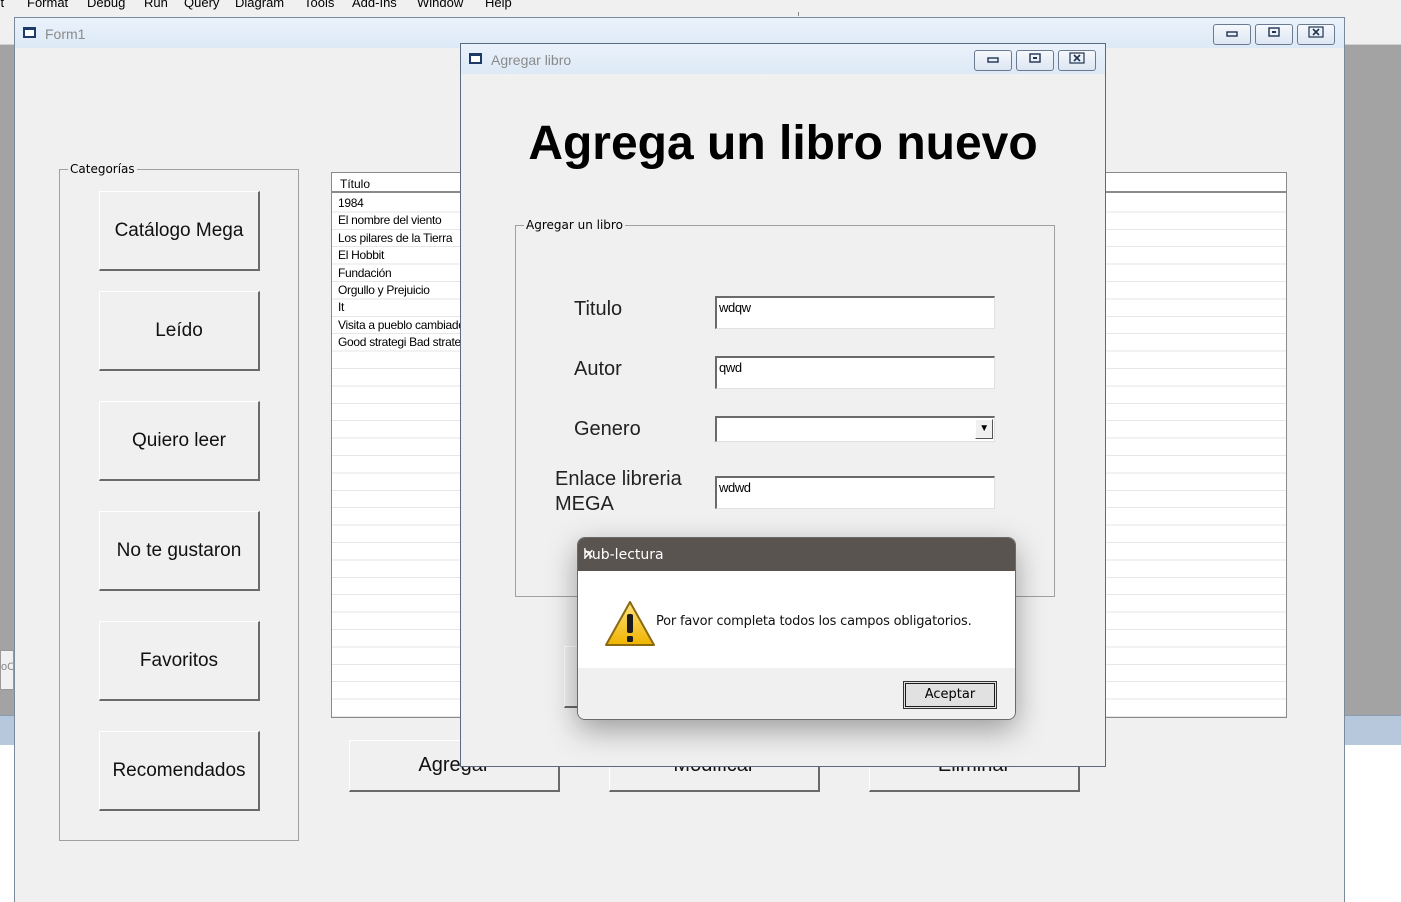  I want to click on genero-select: ▼, so click(855, 429).